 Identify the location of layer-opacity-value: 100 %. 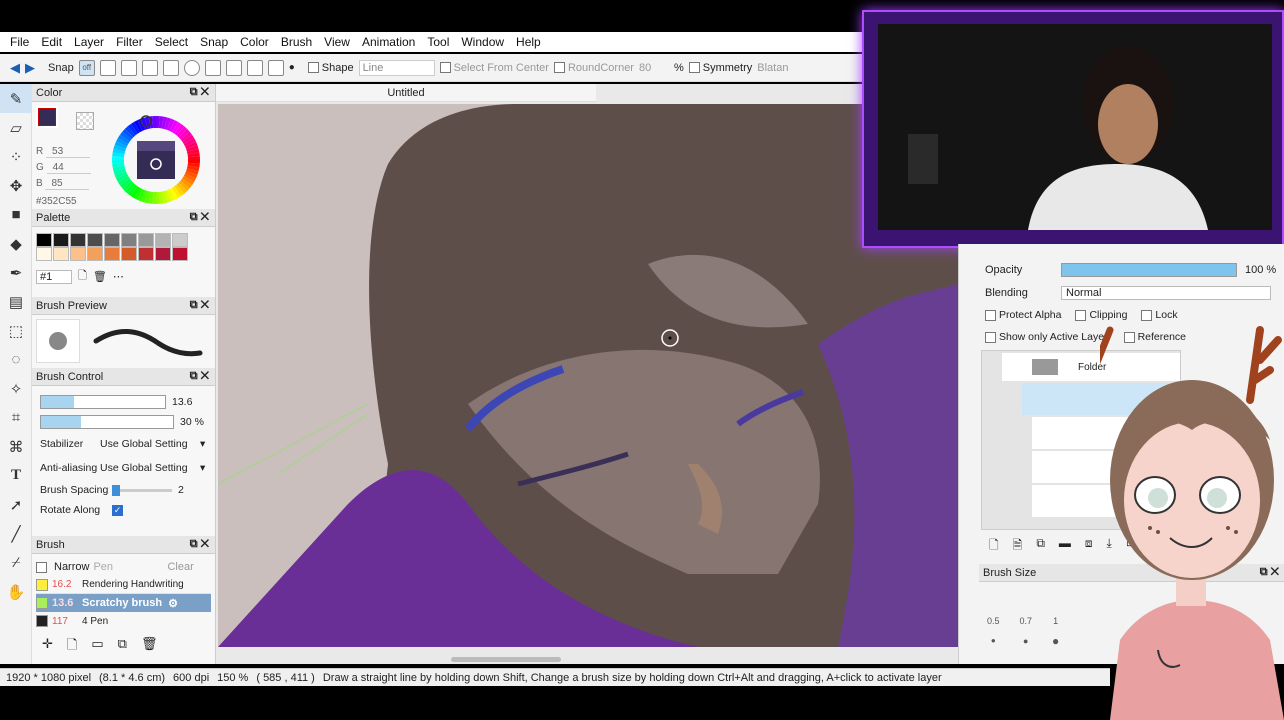
(1260, 270).